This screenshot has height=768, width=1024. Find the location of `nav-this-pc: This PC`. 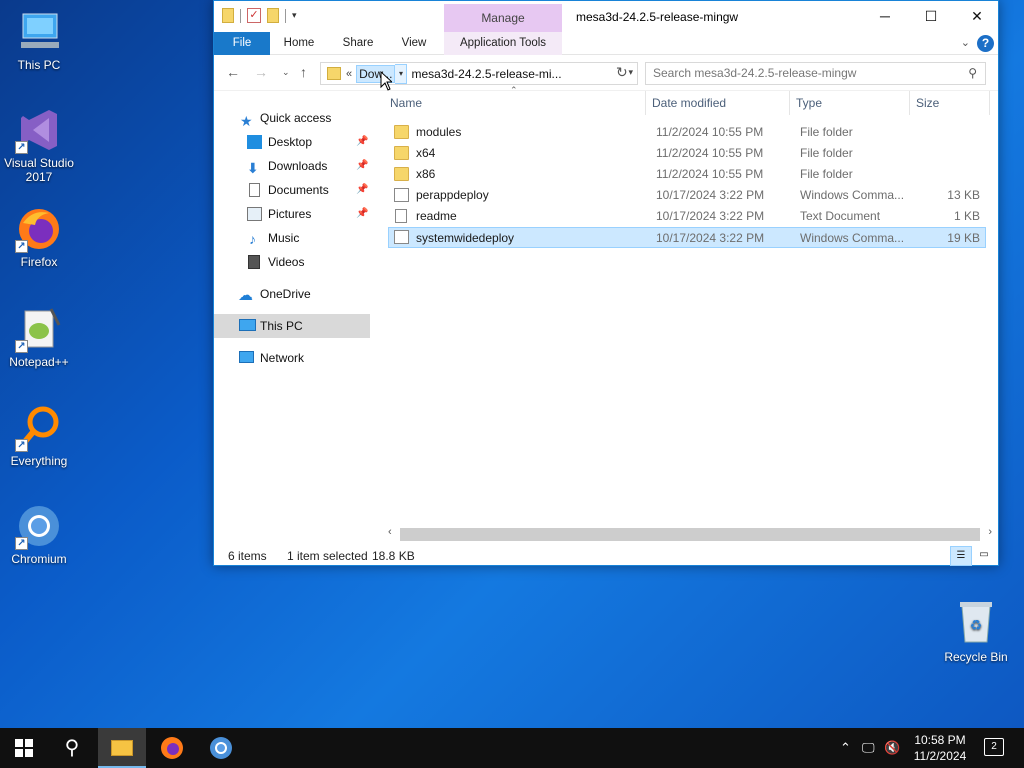

nav-this-pc: This PC is located at coordinates (292, 326).